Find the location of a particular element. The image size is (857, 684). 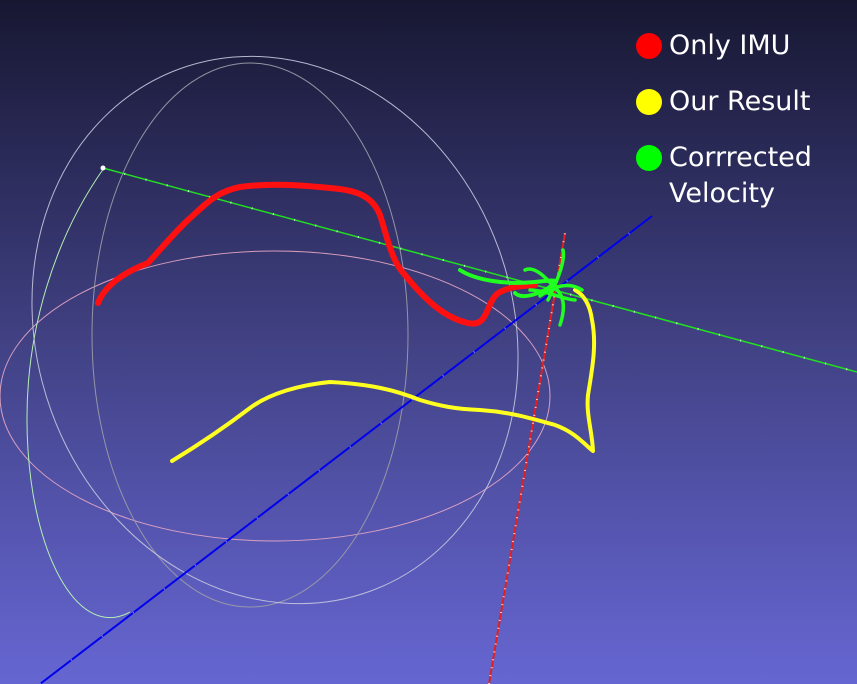

legend-label-corrected-velocity: Corrrected Velocity is located at coordinates (740, 175).